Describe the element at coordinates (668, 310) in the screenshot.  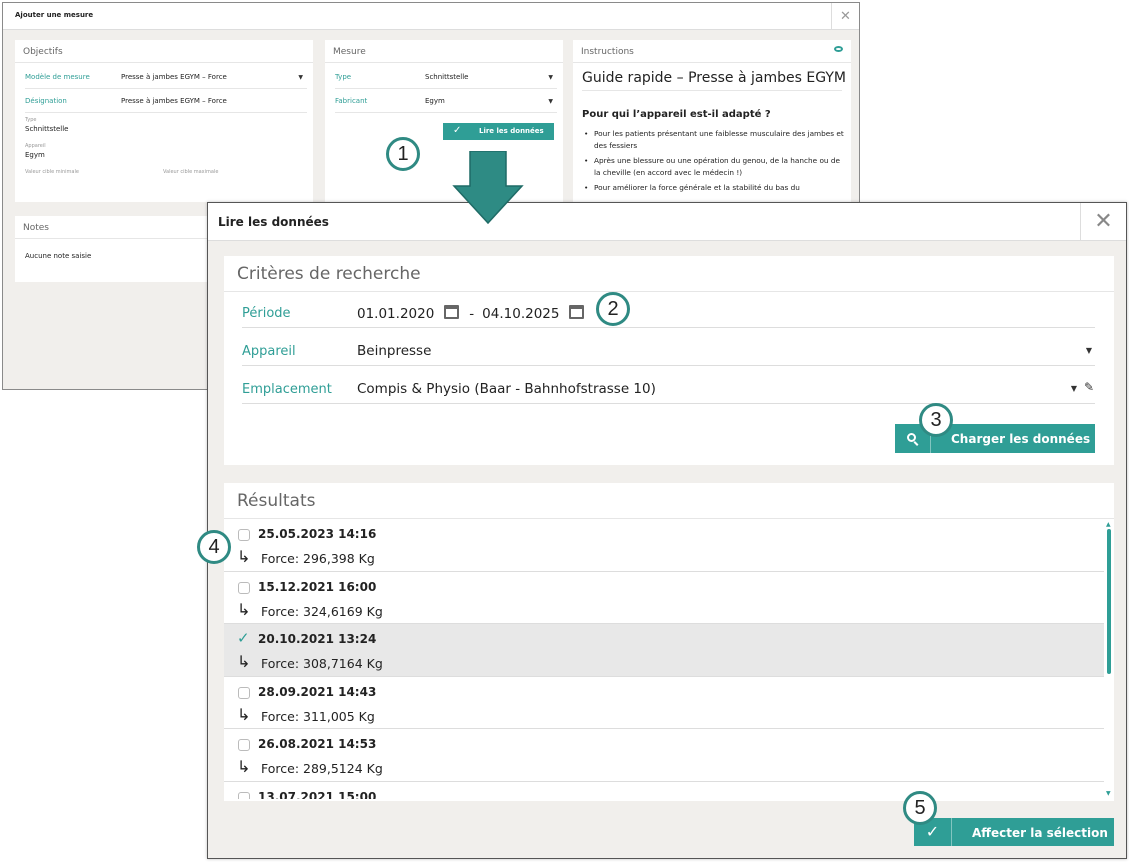
I see `period-row: Période 01.01.2020 -04.10.2025` at that location.